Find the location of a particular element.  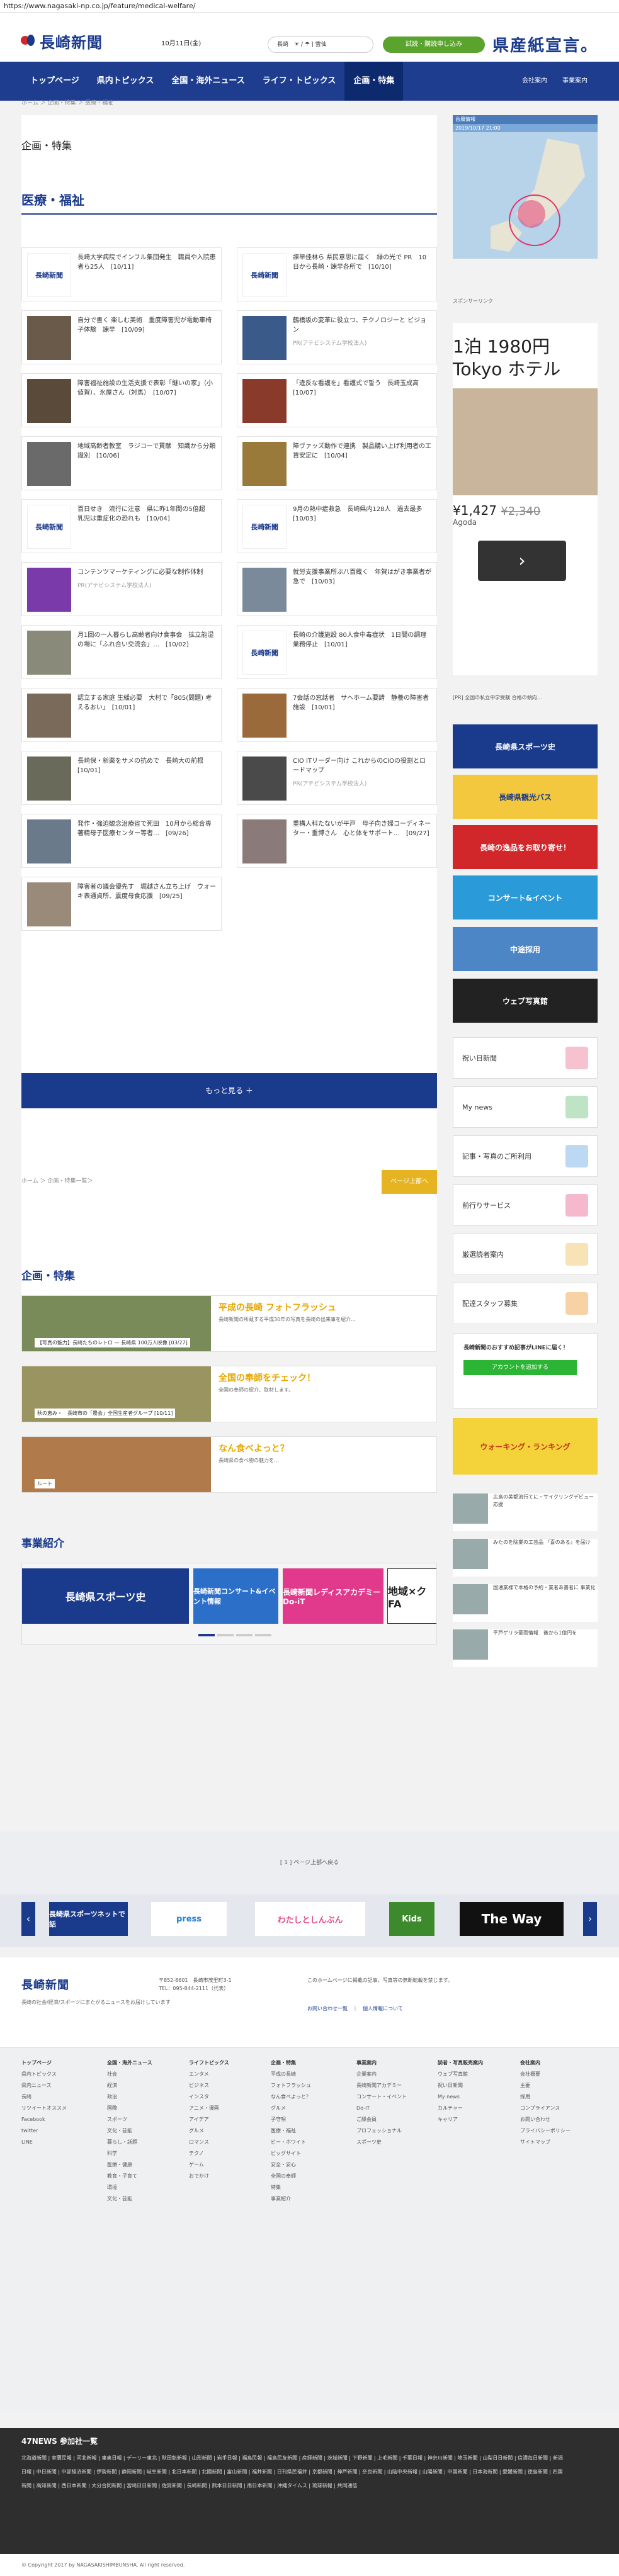

menu-item-celebration: 祝い日新聞 is located at coordinates (525, 1058).